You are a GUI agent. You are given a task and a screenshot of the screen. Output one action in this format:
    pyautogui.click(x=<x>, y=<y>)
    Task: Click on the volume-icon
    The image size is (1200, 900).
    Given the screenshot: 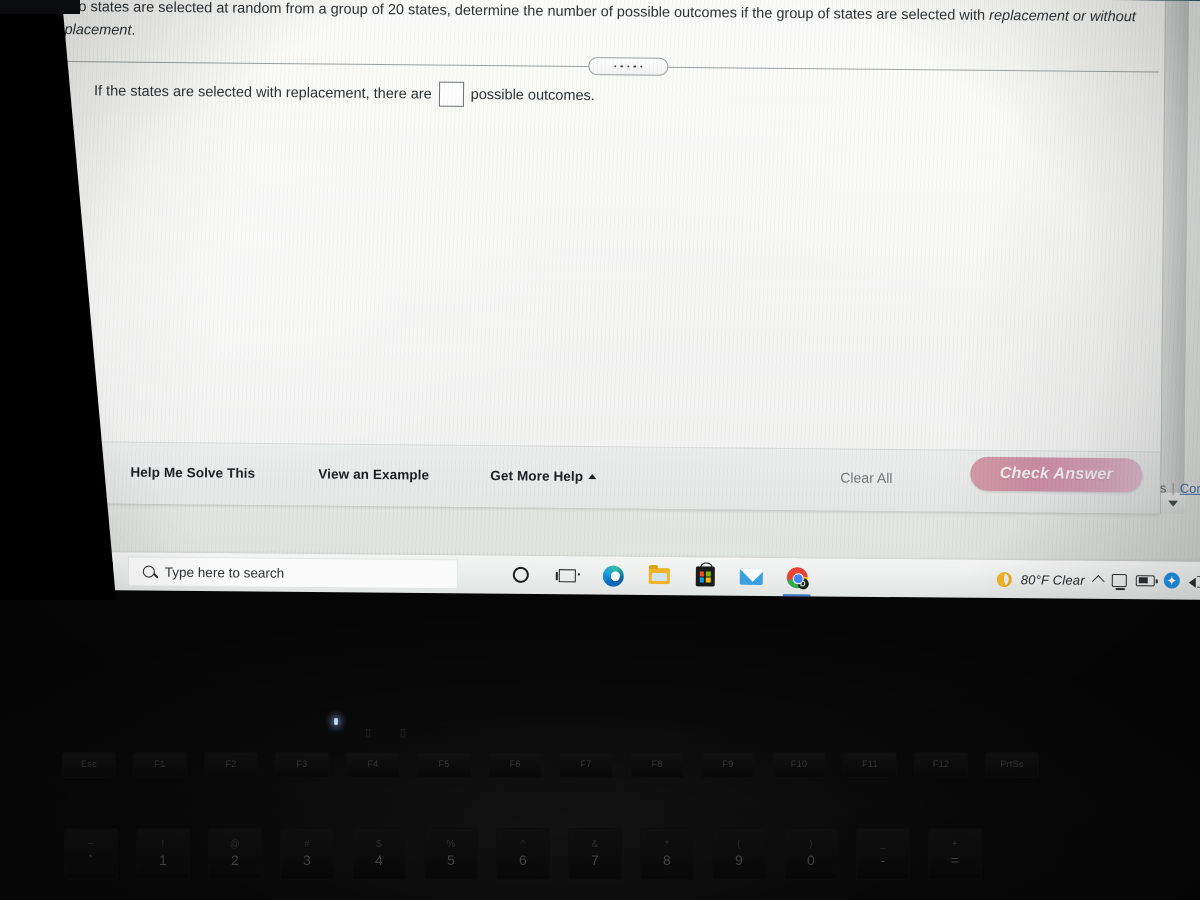 What is the action you would take?
    pyautogui.click(x=1194, y=581)
    